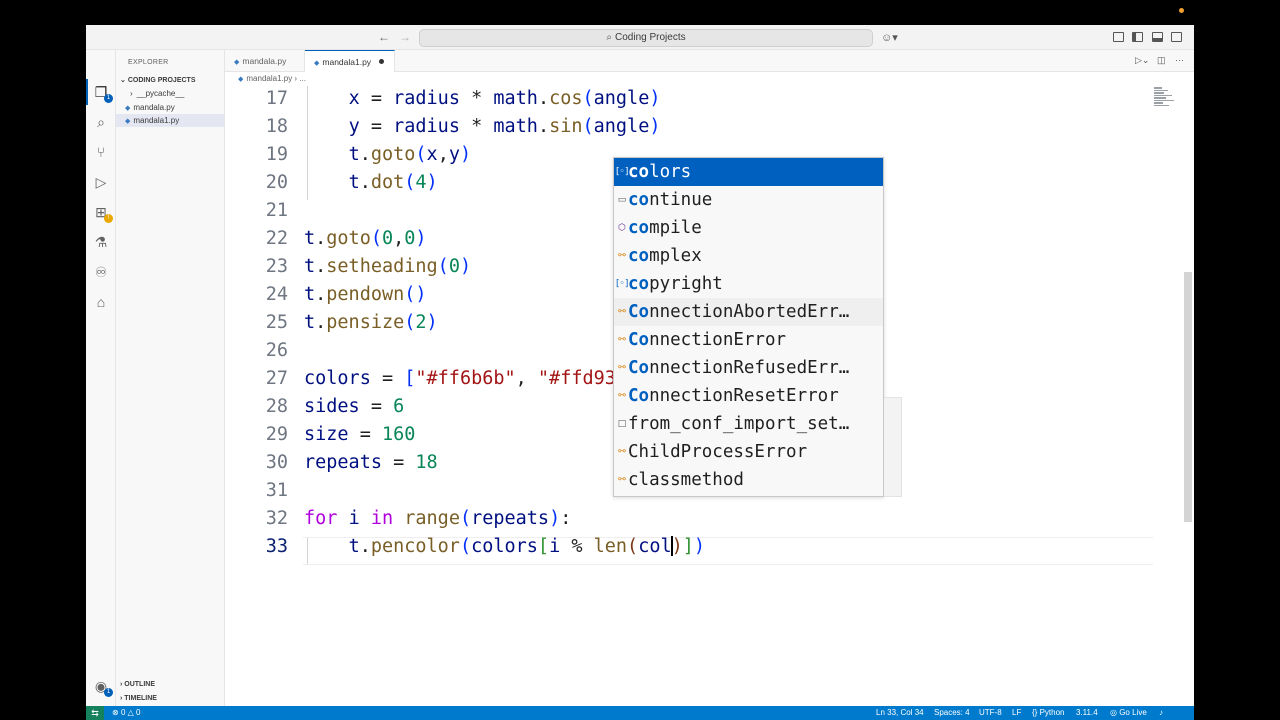 This screenshot has width=1280, height=720. What do you see at coordinates (115, 712) in the screenshot?
I see `error-icon: ⊗` at bounding box center [115, 712].